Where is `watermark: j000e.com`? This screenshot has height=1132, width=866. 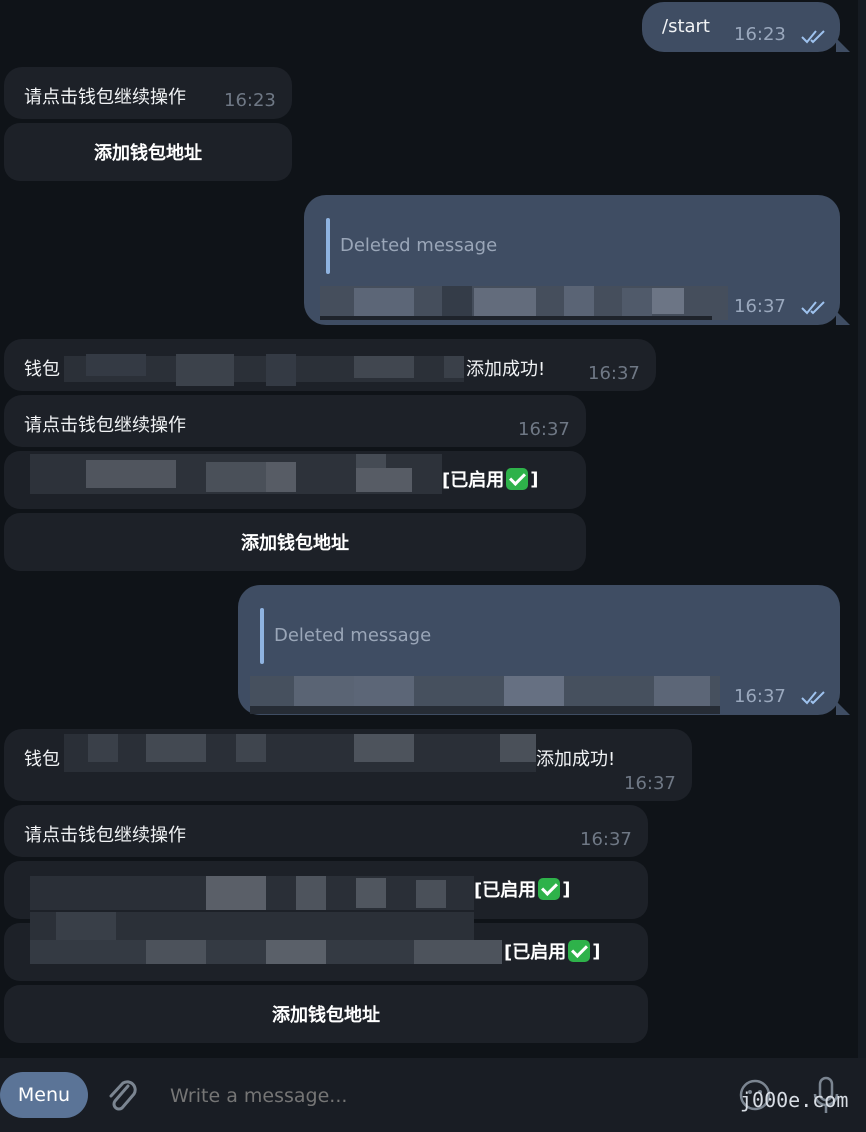 watermark: j000e.com is located at coordinates (794, 1100).